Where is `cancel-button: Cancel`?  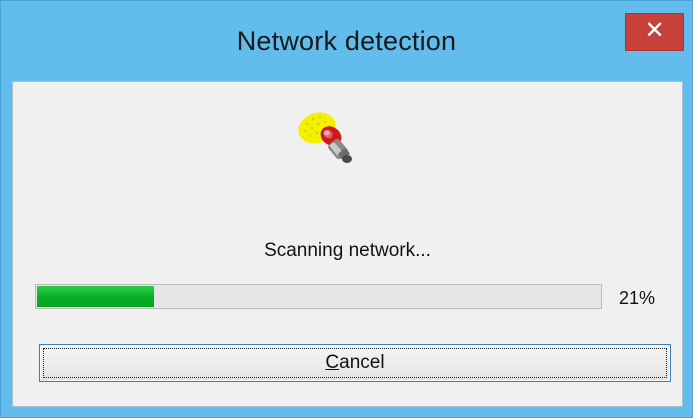
cancel-button: Cancel is located at coordinates (355, 363).